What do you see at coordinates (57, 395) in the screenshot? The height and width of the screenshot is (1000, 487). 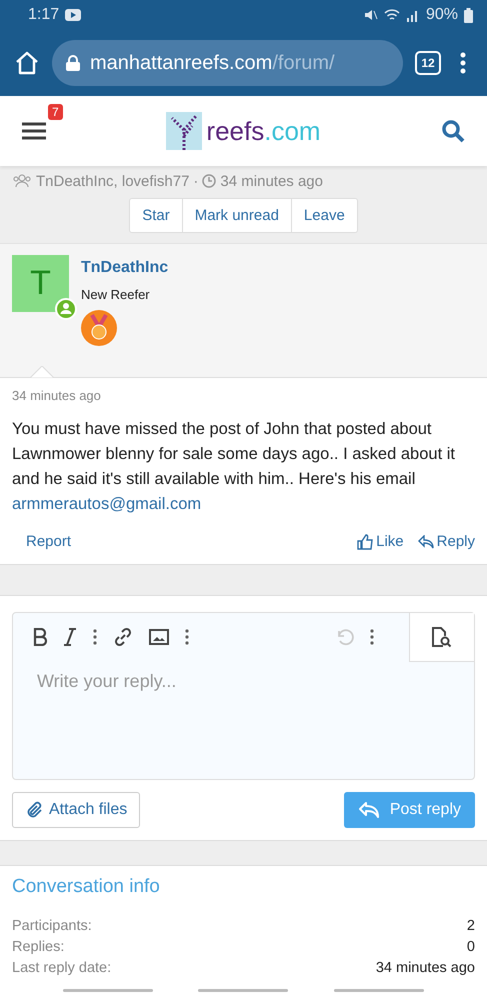 I see `post-date: 34 minutes ago` at bounding box center [57, 395].